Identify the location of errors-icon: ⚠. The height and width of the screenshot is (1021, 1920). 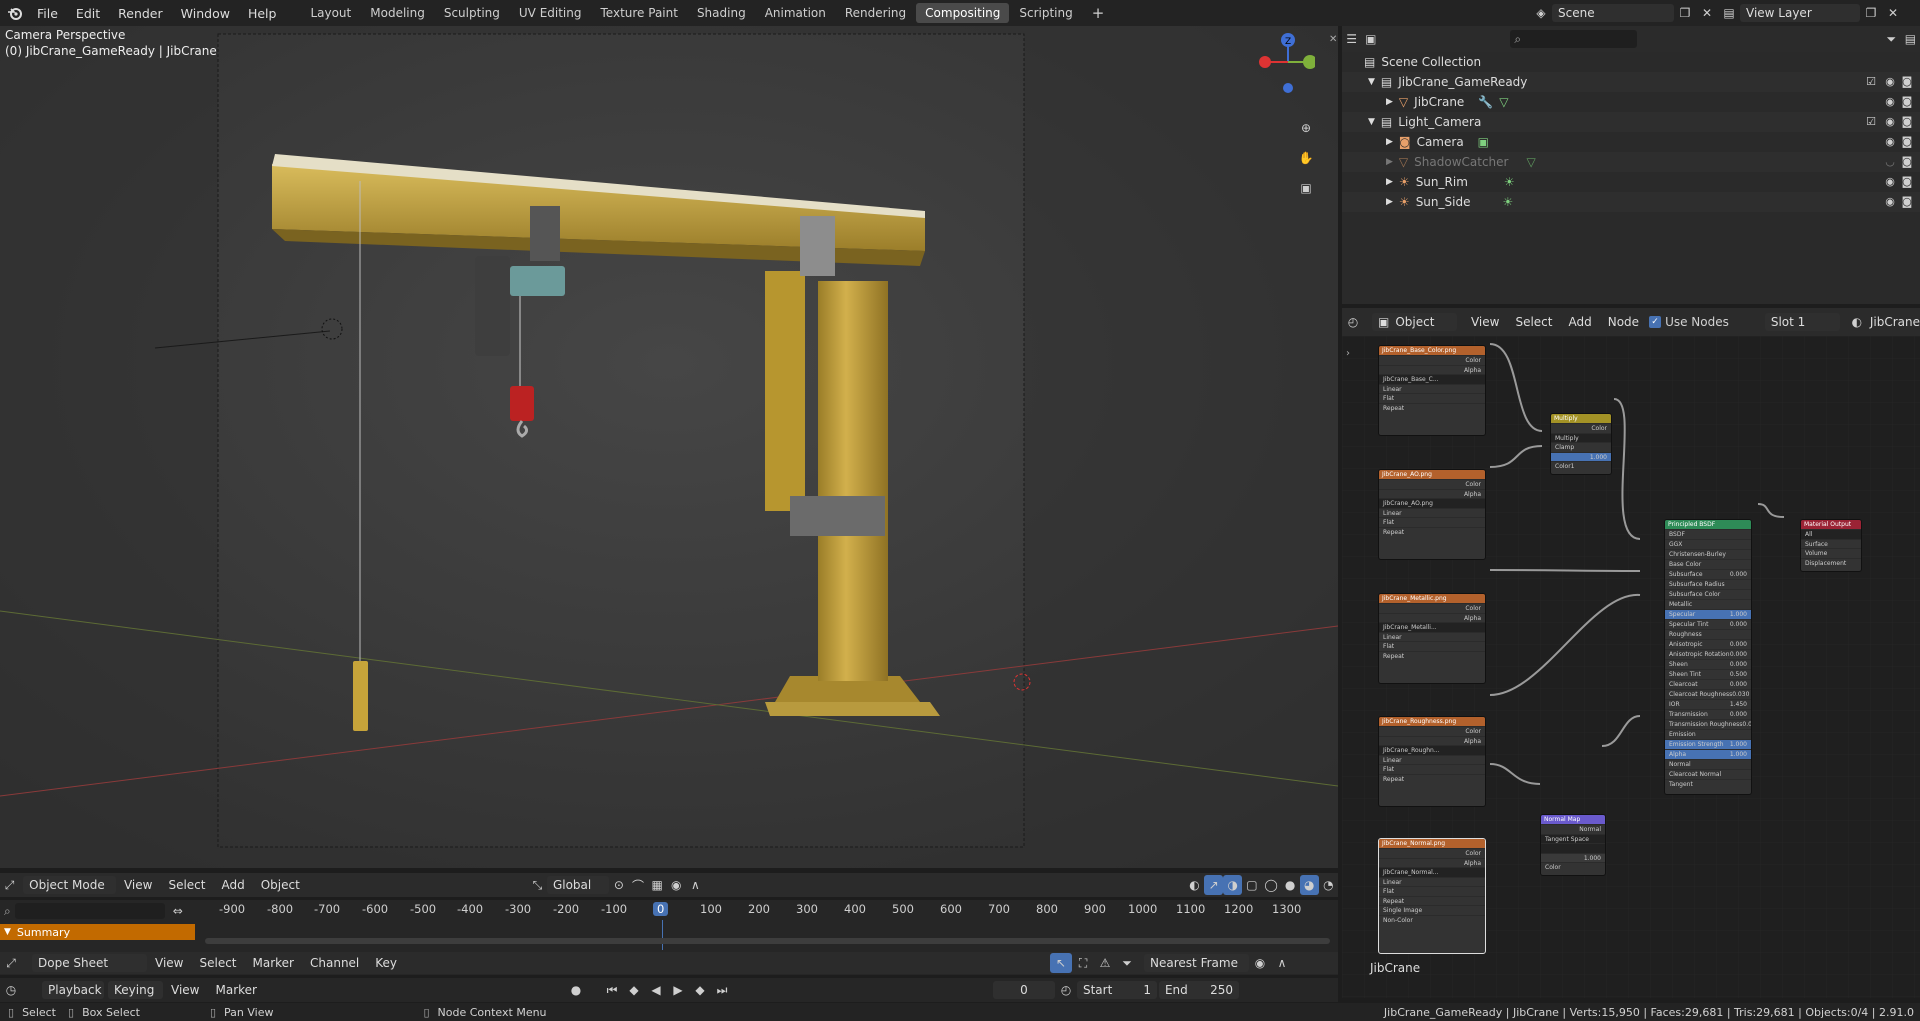
(1105, 963).